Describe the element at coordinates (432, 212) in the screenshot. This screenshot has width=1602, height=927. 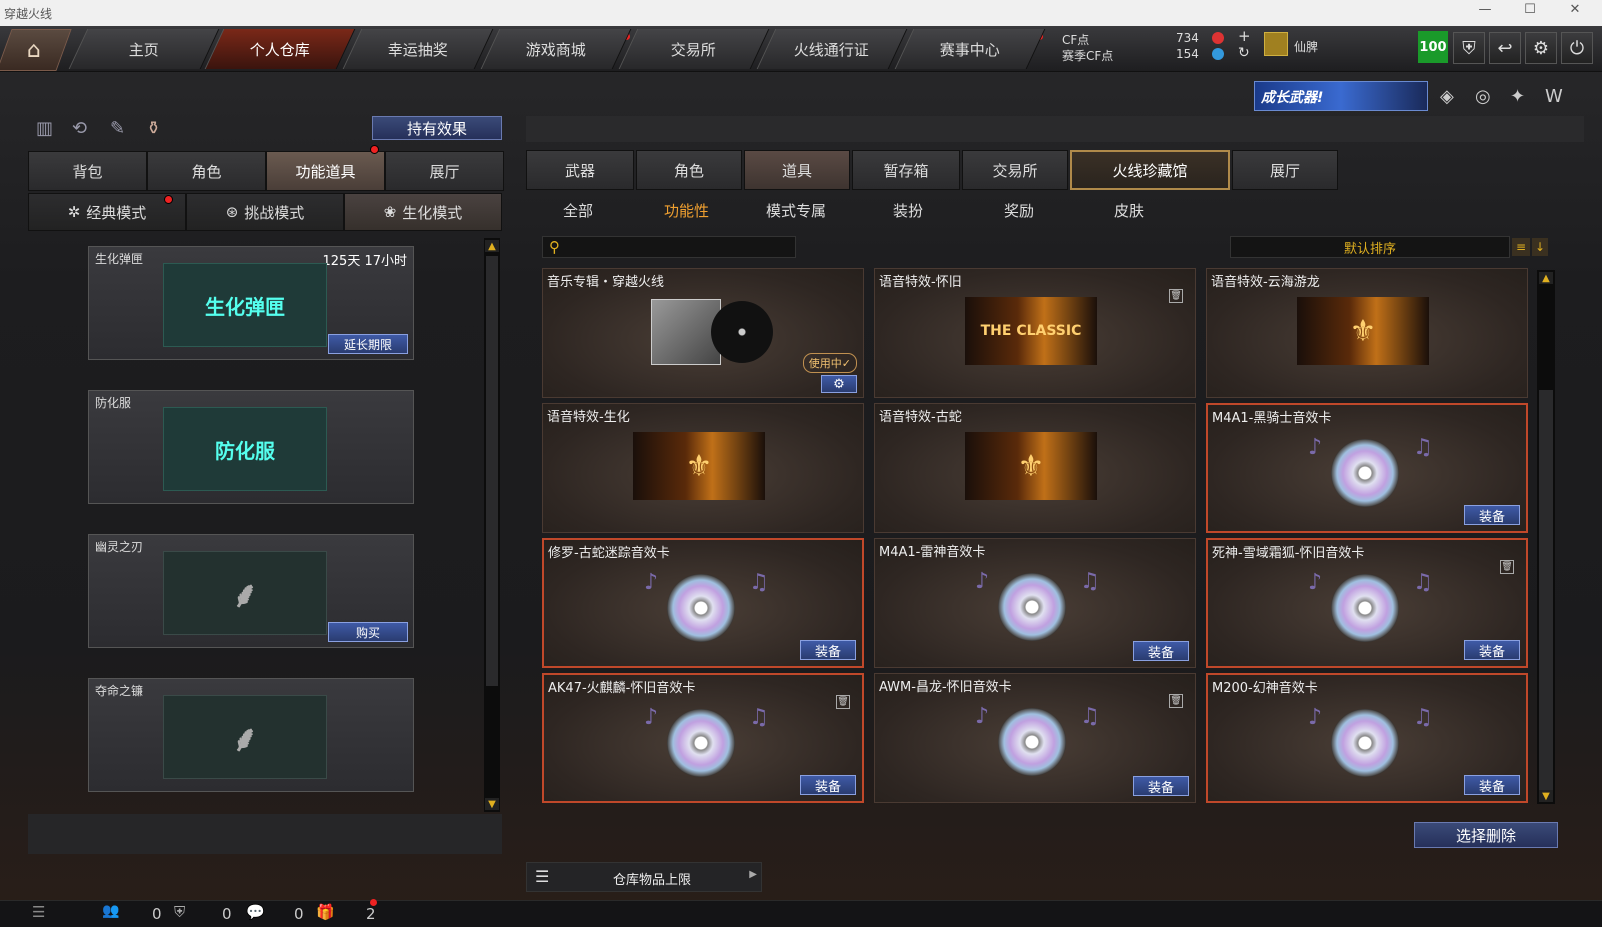
I see `mode-label: 生化模式` at that location.